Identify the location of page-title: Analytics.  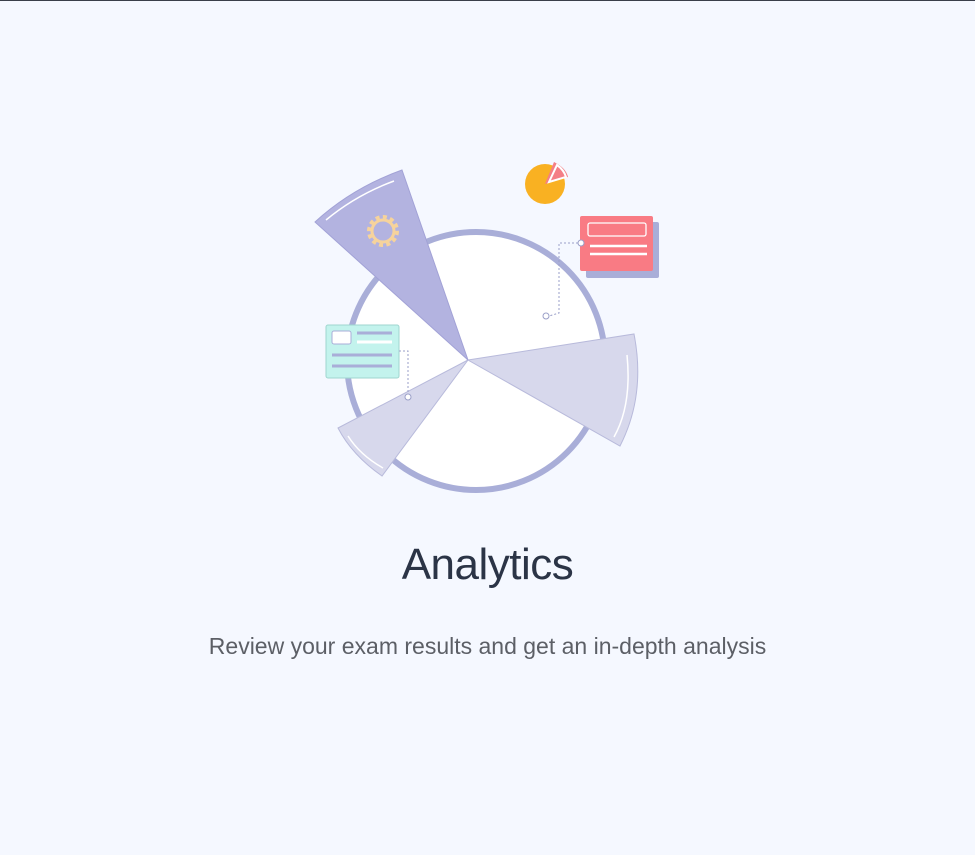
(487, 564).